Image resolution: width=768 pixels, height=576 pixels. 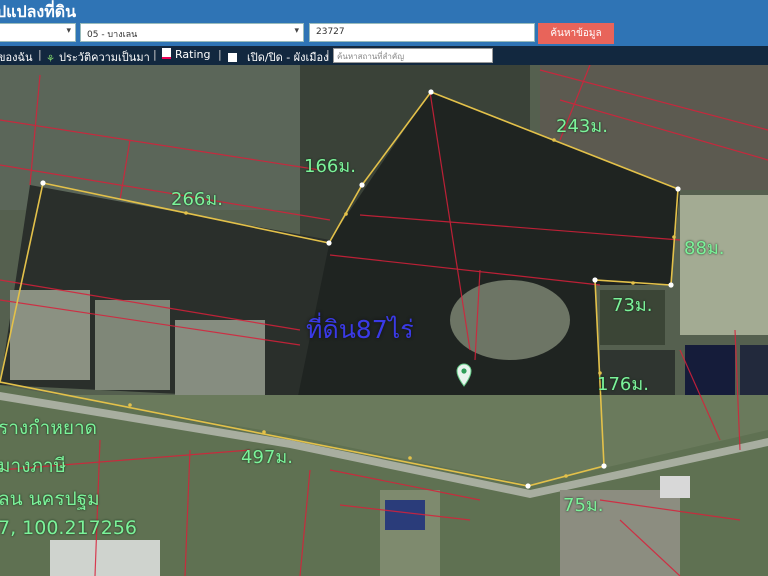 What do you see at coordinates (288, 57) in the screenshot?
I see `toolbar-item-cityplan-label: เปิด/ปิด - ผังเมือง` at bounding box center [288, 57].